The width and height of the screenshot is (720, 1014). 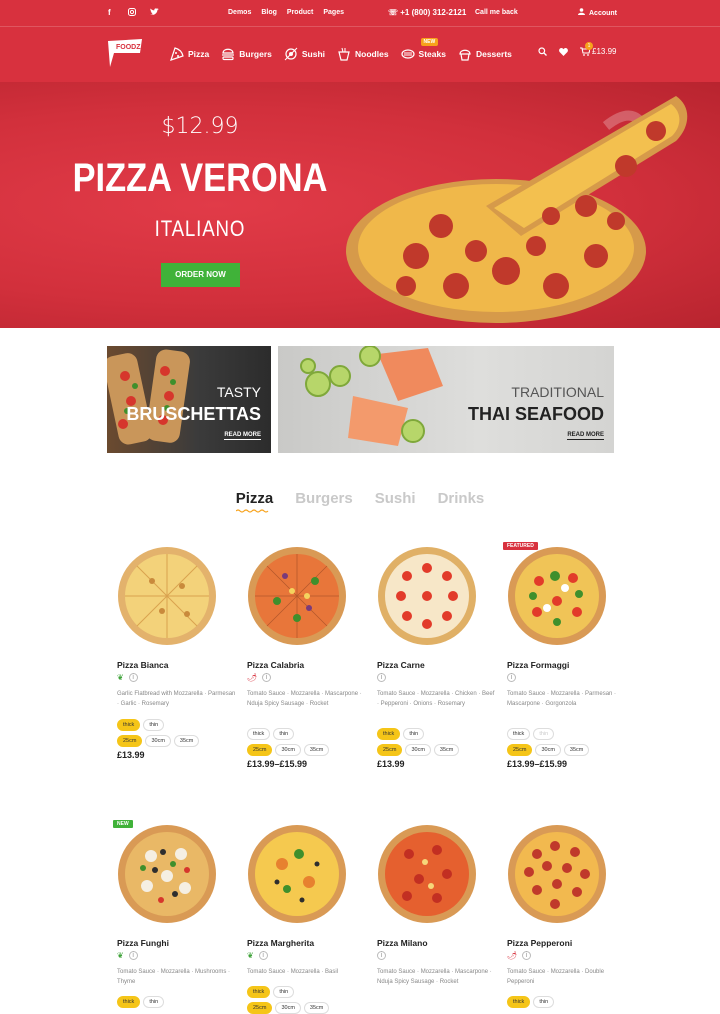 I want to click on tab-sushi: Sushi, so click(x=395, y=498).